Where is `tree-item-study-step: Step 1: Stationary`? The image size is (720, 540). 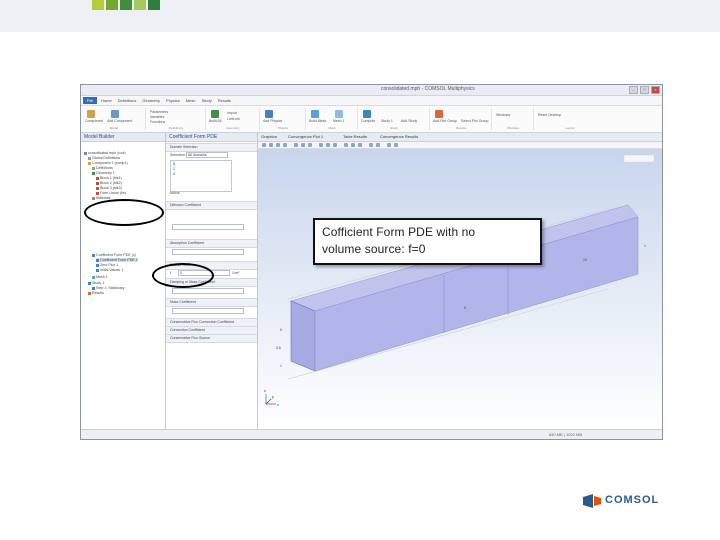 tree-item-study-step: Step 1: Stationary is located at coordinates (108, 288).